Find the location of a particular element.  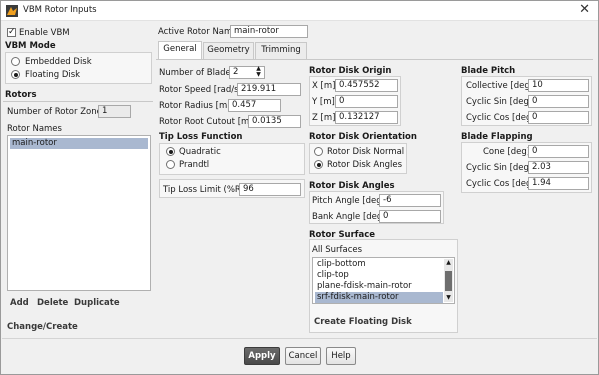

pitch-angle-label: Pitch Angle [deg] is located at coordinates (348, 201).